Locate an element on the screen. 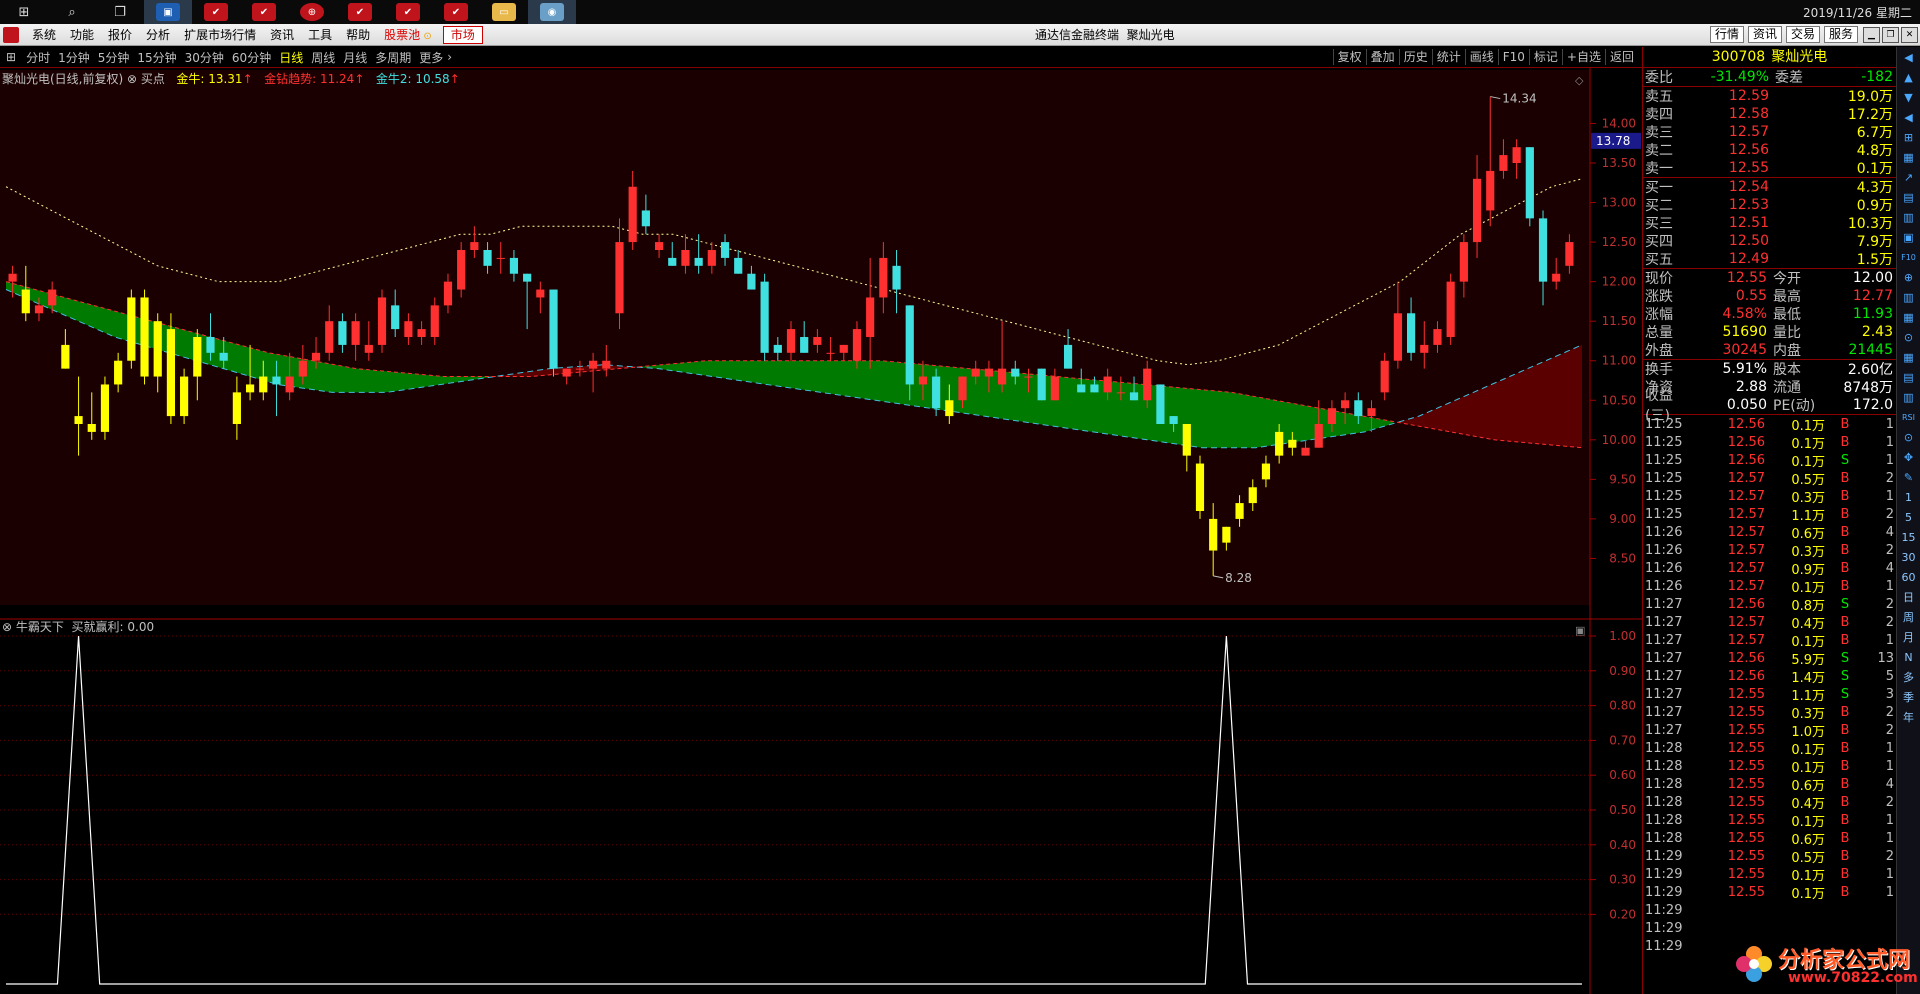 This screenshot has height=994, width=1920. menu-tools: 工具 is located at coordinates (320, 35).